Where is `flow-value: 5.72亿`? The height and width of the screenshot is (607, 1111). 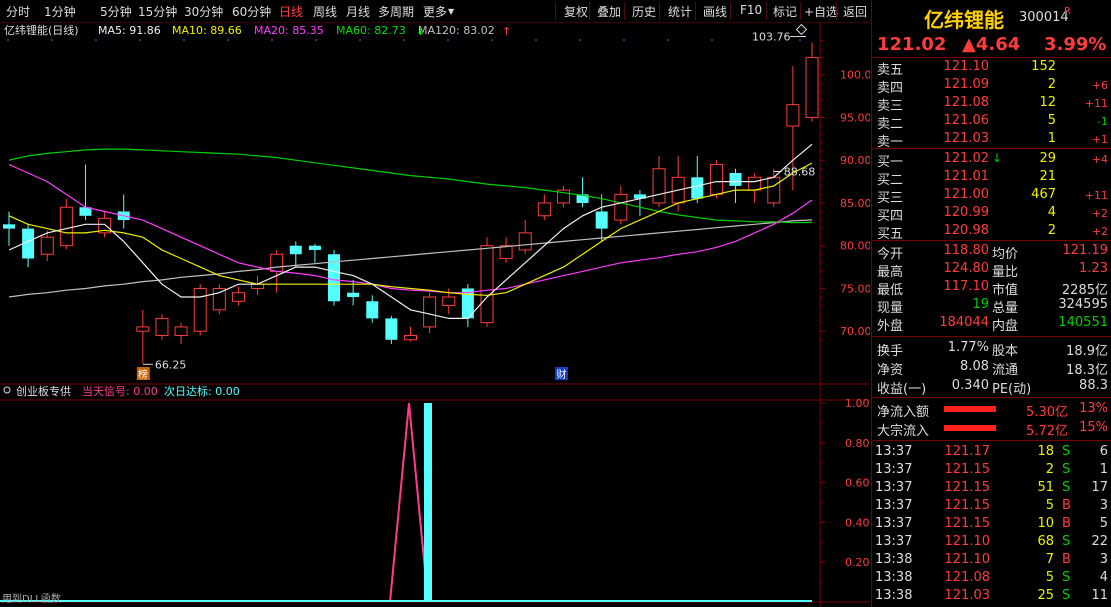 flow-value: 5.72亿 is located at coordinates (1047, 431).